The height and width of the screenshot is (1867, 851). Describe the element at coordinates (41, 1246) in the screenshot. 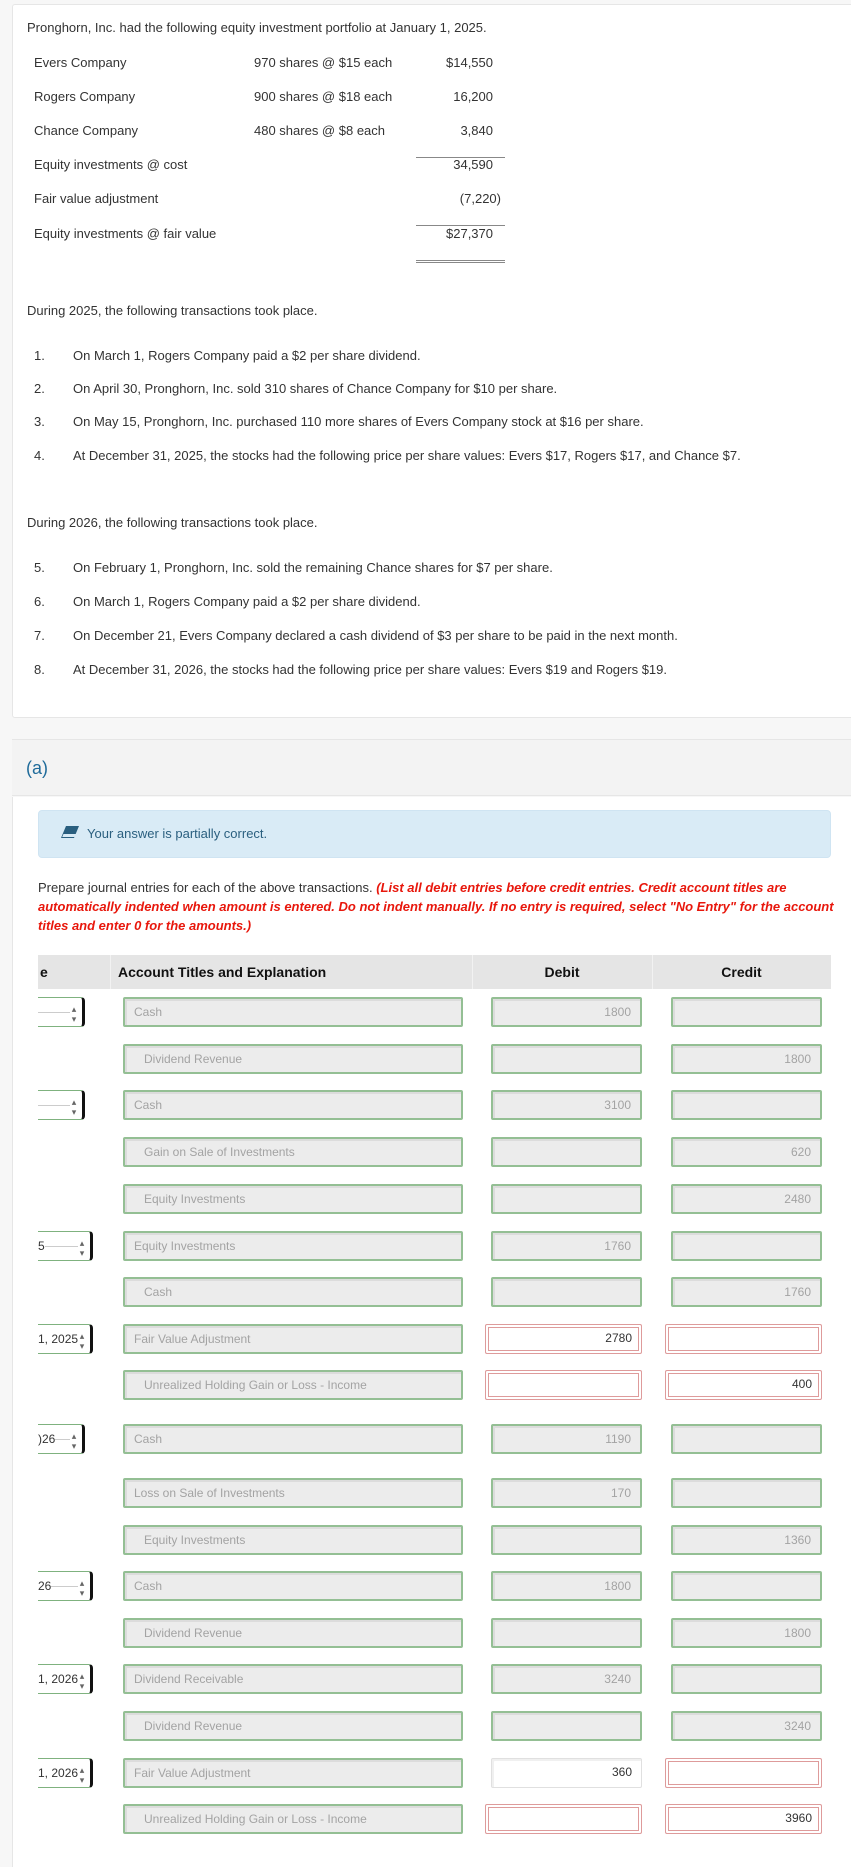

I see `date-value: 5` at that location.